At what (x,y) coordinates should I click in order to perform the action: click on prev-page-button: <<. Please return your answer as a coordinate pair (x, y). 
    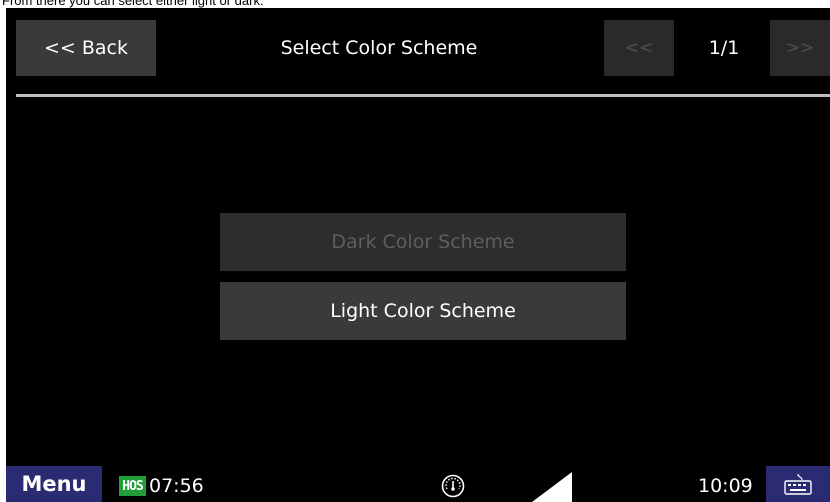
    Looking at the image, I should click on (639, 48).